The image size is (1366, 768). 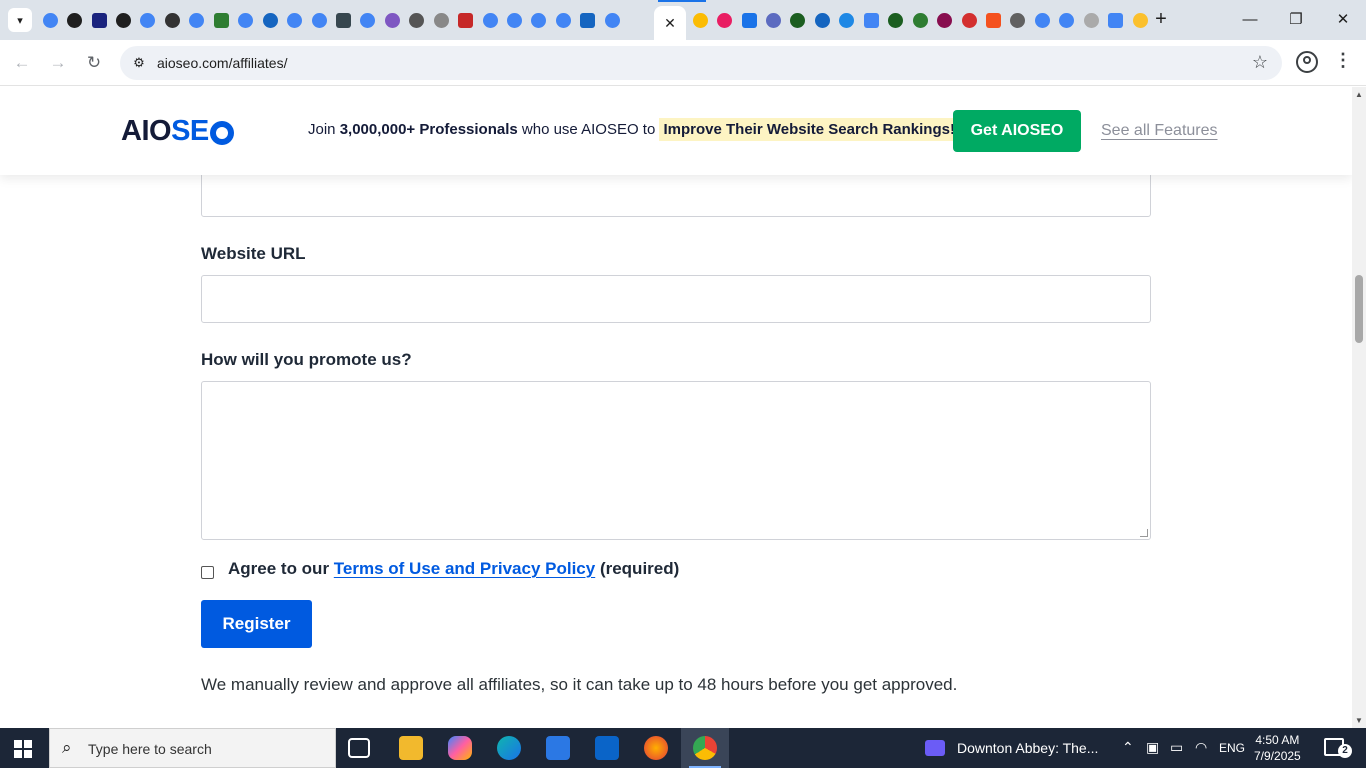 What do you see at coordinates (509, 748) in the screenshot?
I see `edge-icon` at bounding box center [509, 748].